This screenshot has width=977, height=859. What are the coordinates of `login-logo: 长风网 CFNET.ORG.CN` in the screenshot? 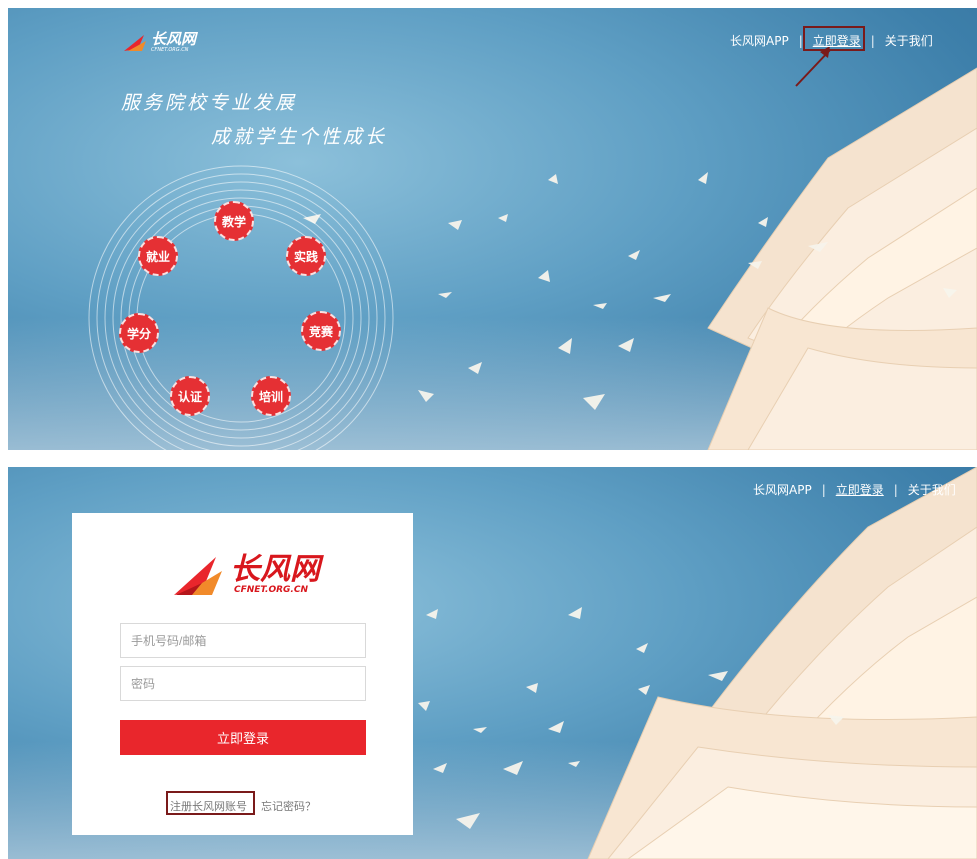 It's located at (246, 575).